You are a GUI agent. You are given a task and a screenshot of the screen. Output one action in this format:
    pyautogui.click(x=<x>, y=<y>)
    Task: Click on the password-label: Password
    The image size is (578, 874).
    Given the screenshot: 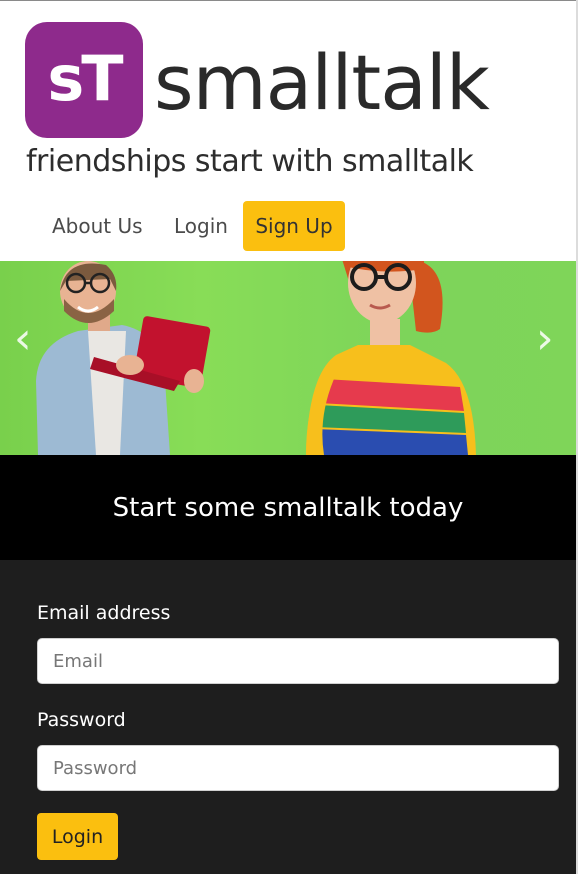 What is the action you would take?
    pyautogui.click(x=81, y=720)
    